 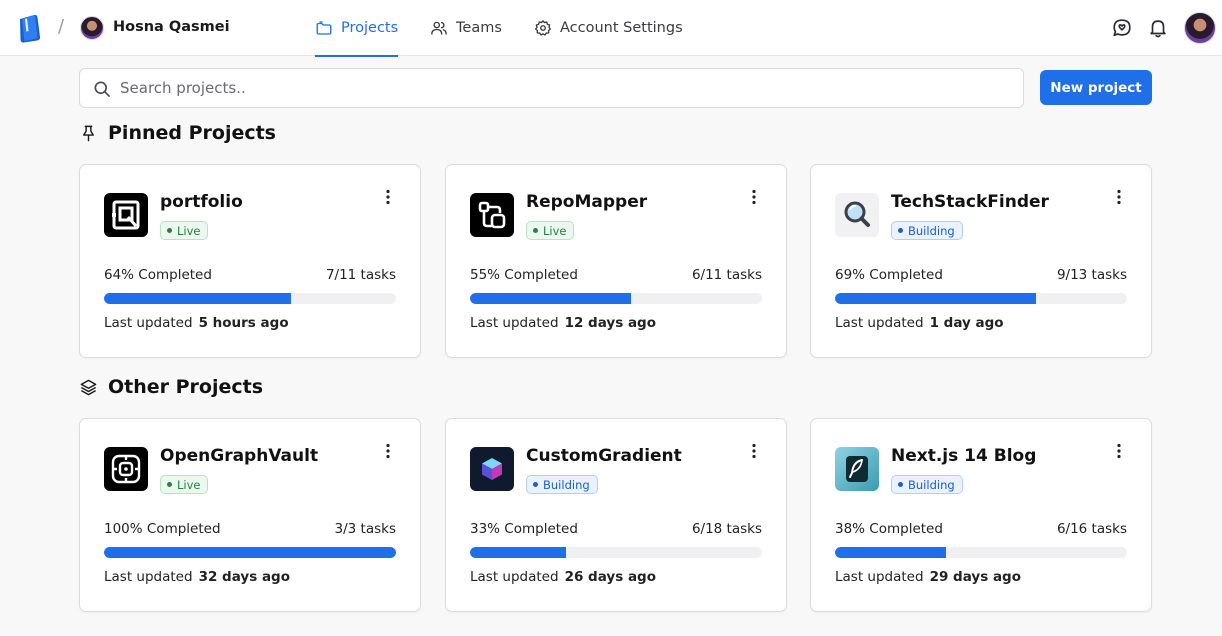 What do you see at coordinates (324, 28) in the screenshot?
I see `folder-icon` at bounding box center [324, 28].